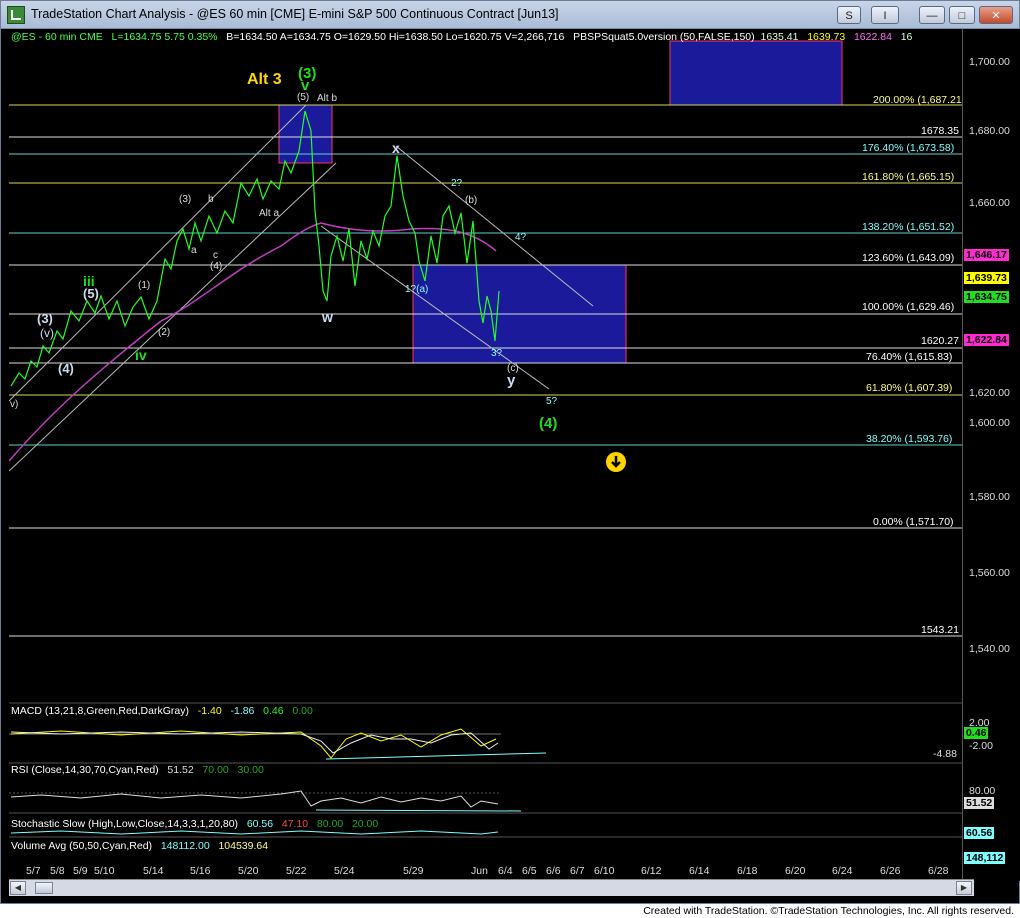  What do you see at coordinates (885, 15) in the screenshot?
I see `i-menu-button: I` at bounding box center [885, 15].